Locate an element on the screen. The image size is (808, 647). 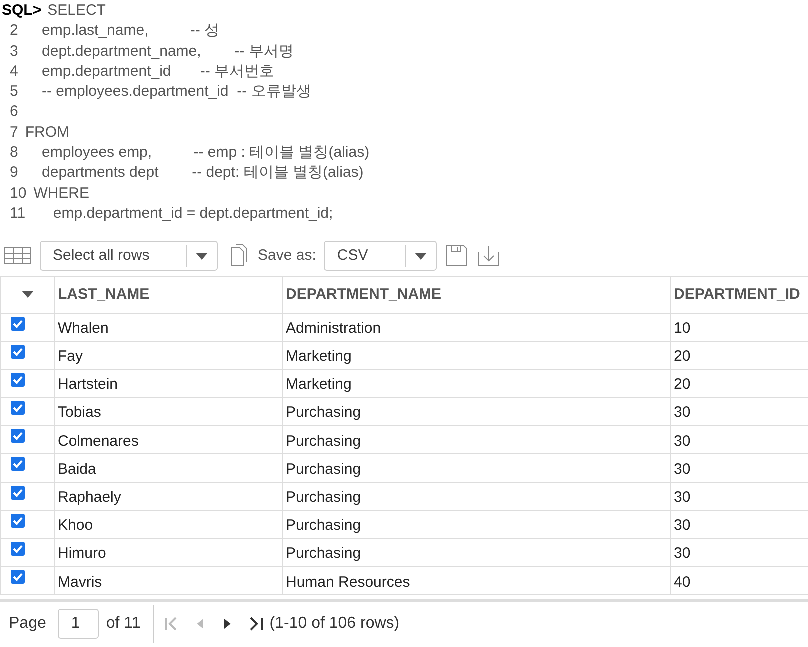
save-icon is located at coordinates (457, 256).